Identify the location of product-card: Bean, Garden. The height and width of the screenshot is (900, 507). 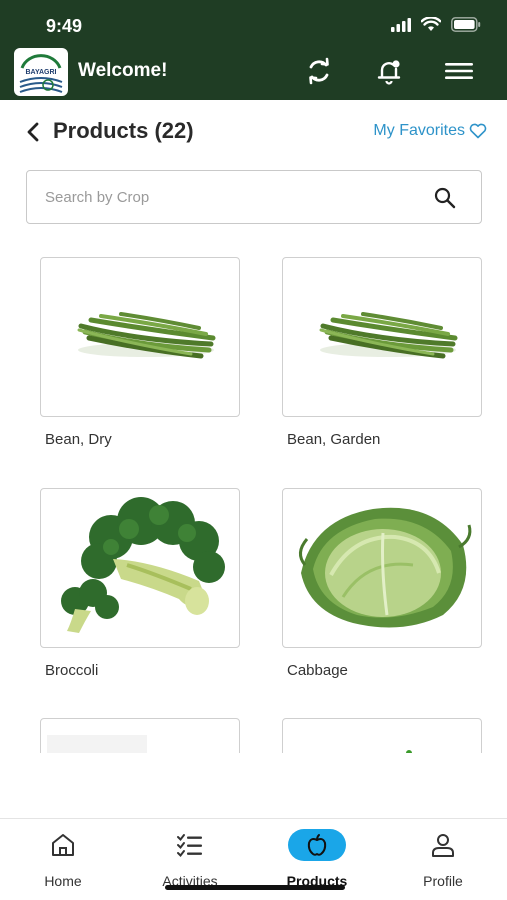
(382, 352).